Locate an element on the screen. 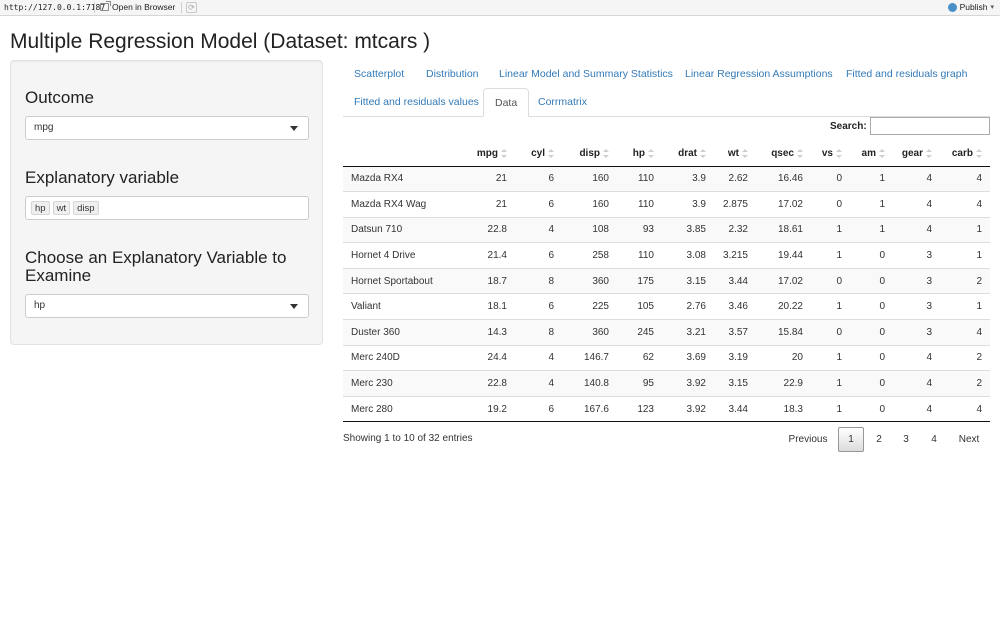 The image size is (1000, 625). table-cell-drat: 3.9 is located at coordinates (688, 178).